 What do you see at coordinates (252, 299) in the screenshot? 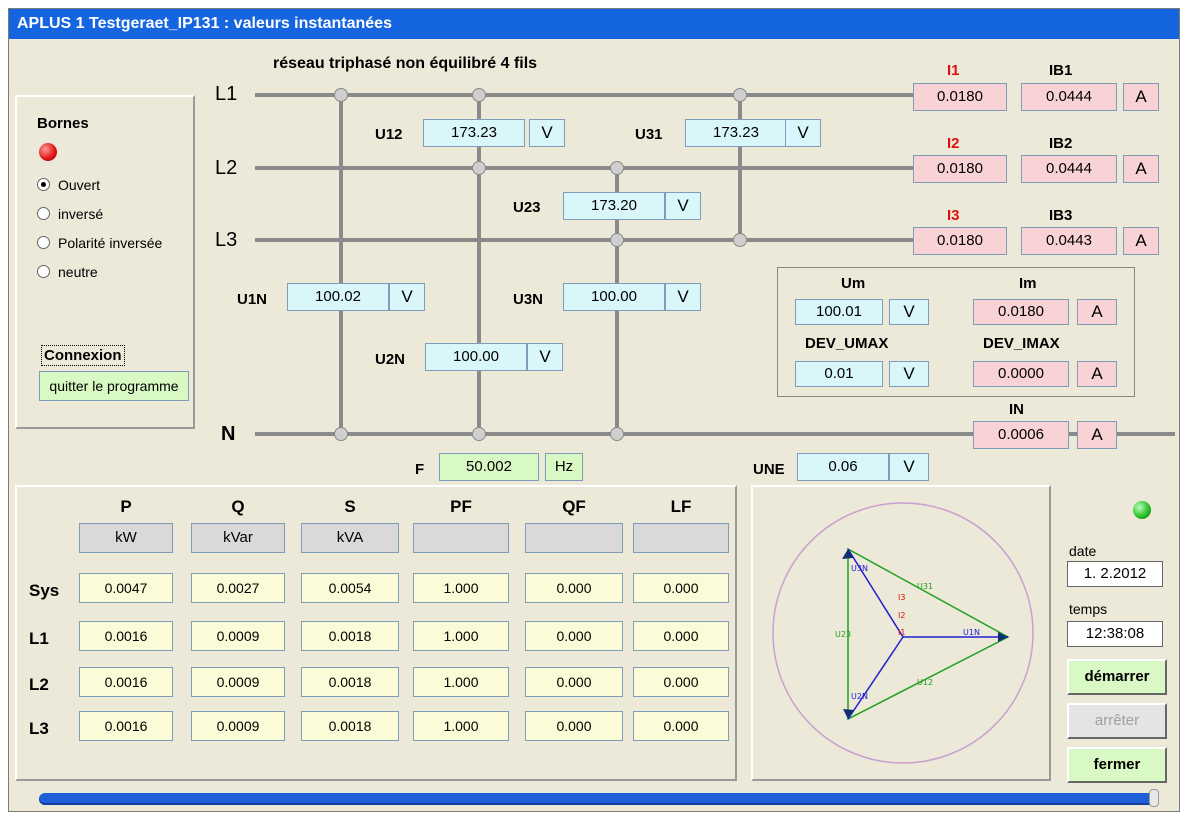
I see `u1n-label: U1N` at bounding box center [252, 299].